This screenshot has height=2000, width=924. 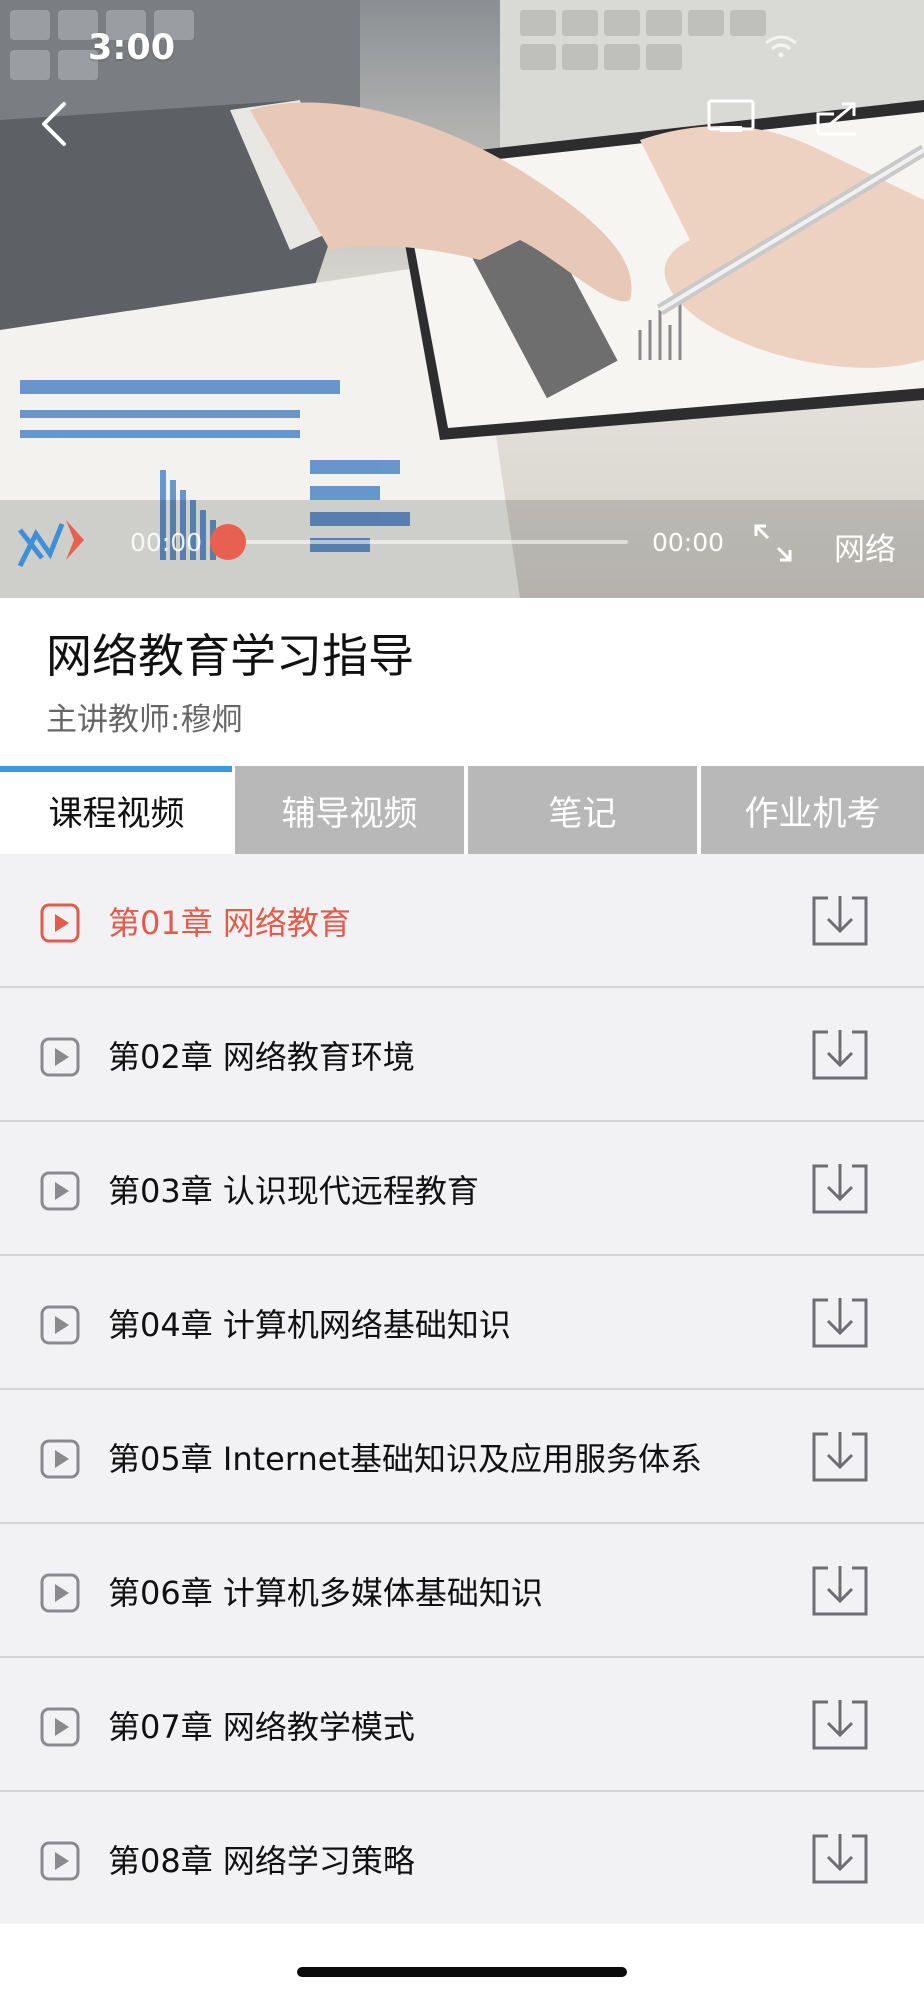 I want to click on chapter-title: 第04章 计算机网络基础知识, so click(x=309, y=1325).